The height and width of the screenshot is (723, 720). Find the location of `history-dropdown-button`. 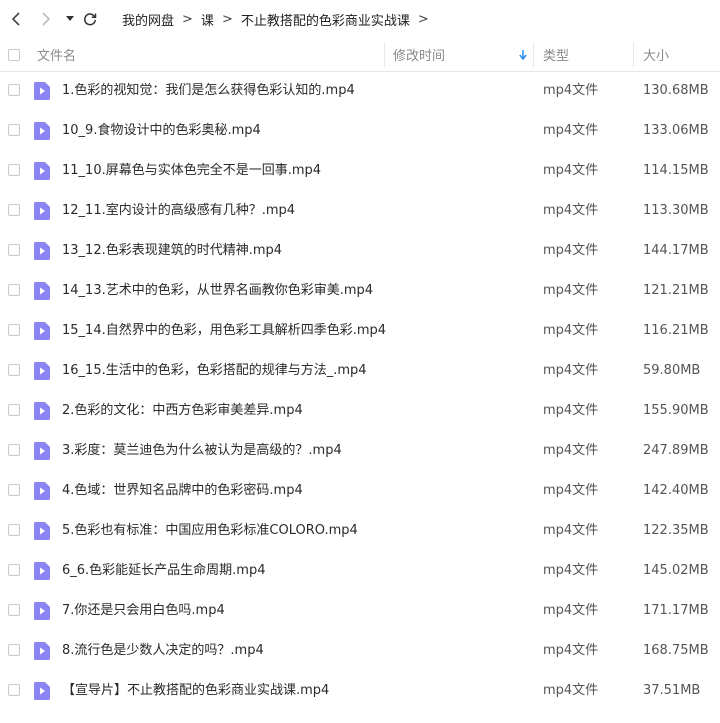

history-dropdown-button is located at coordinates (70, 19).